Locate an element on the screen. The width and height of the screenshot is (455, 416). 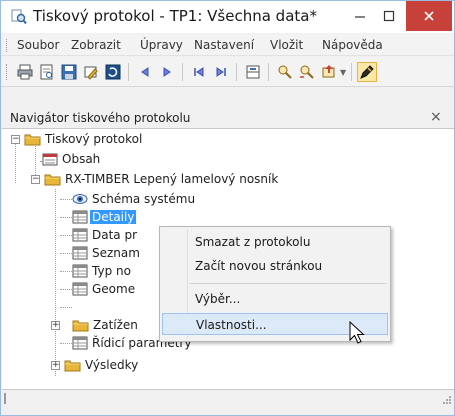
print-icon is located at coordinates (25, 72).